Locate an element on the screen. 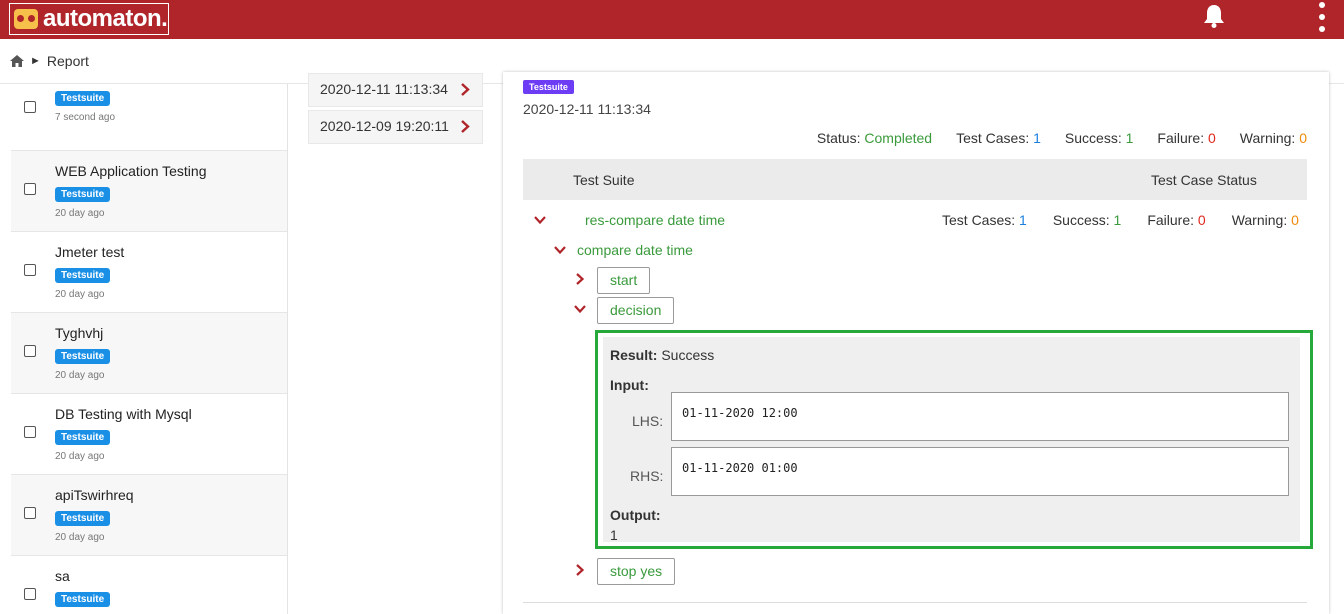 The height and width of the screenshot is (614, 1344). summary-test-cases: Test Cases: 1 is located at coordinates (998, 138).